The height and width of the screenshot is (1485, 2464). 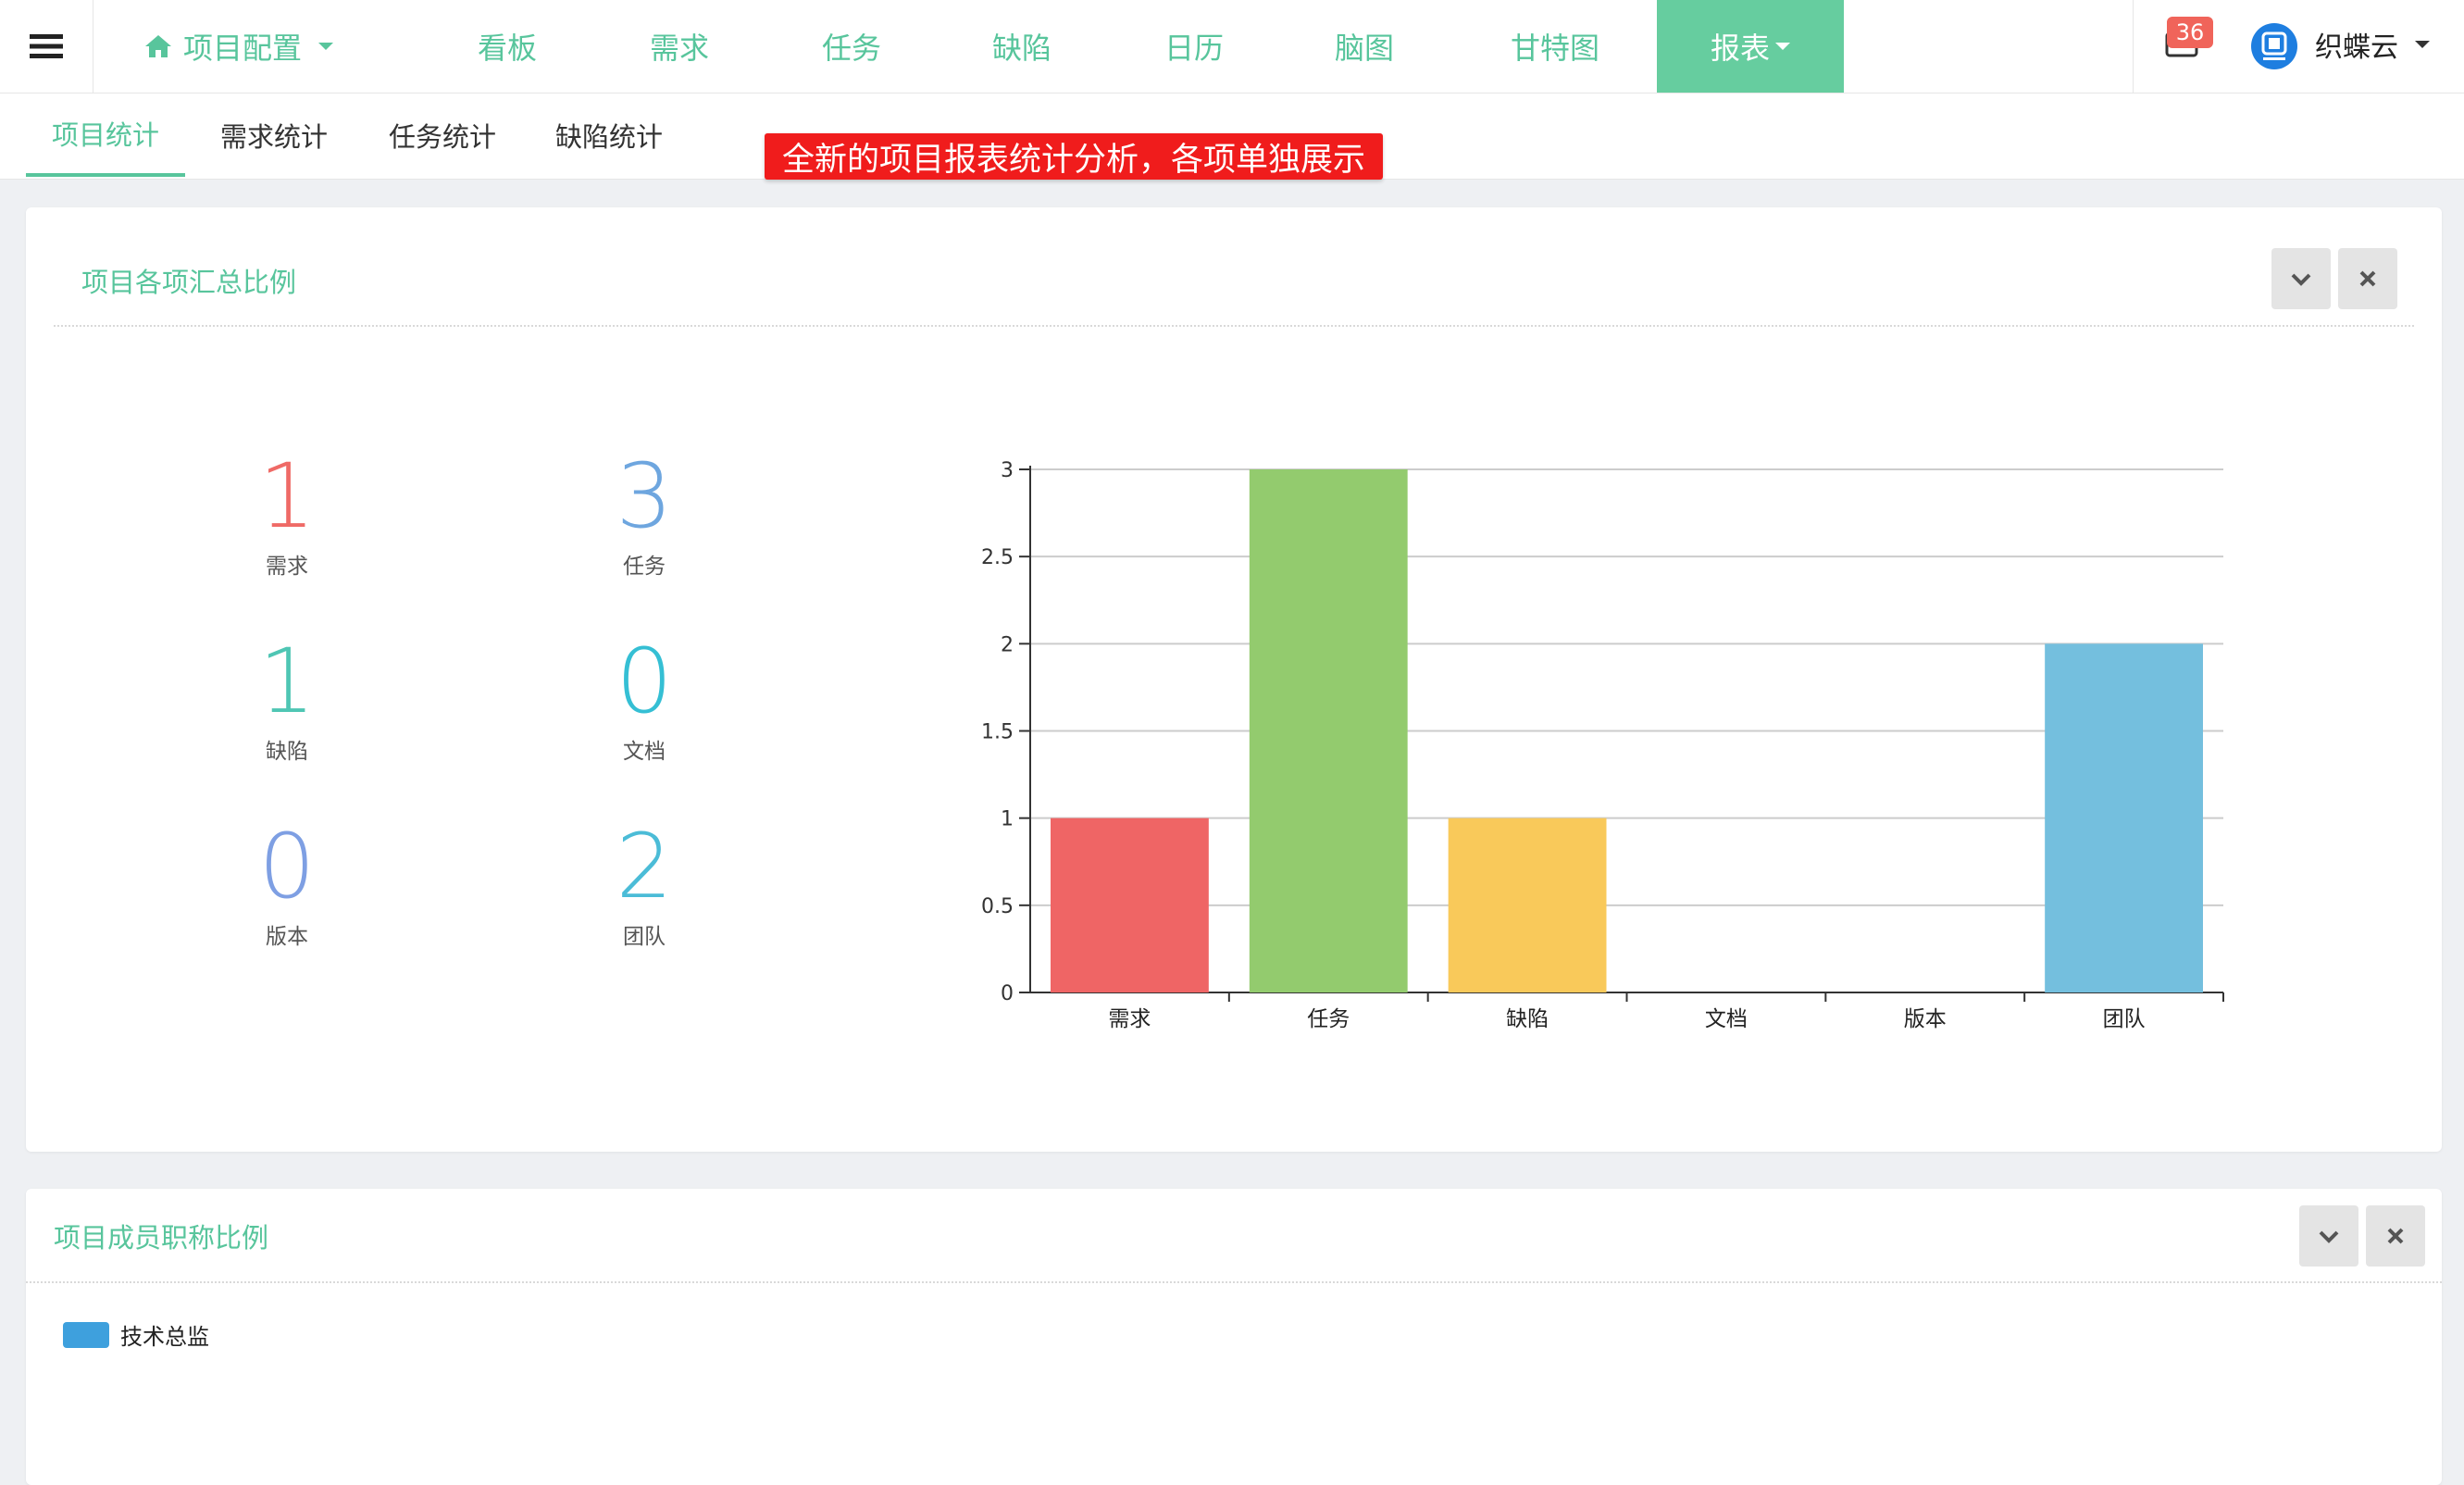 What do you see at coordinates (1007, 644) in the screenshot?
I see `y-tick-label: 2` at bounding box center [1007, 644].